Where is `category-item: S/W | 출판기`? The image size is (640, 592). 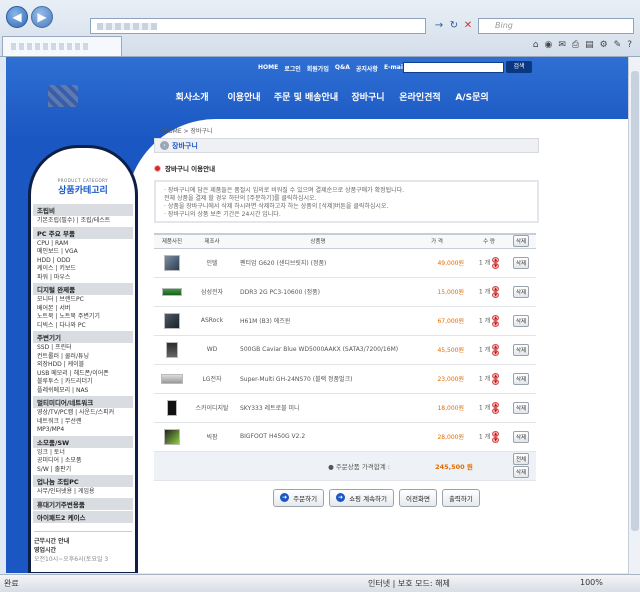
category-item: S/W | 출판기 is located at coordinates (83, 470).